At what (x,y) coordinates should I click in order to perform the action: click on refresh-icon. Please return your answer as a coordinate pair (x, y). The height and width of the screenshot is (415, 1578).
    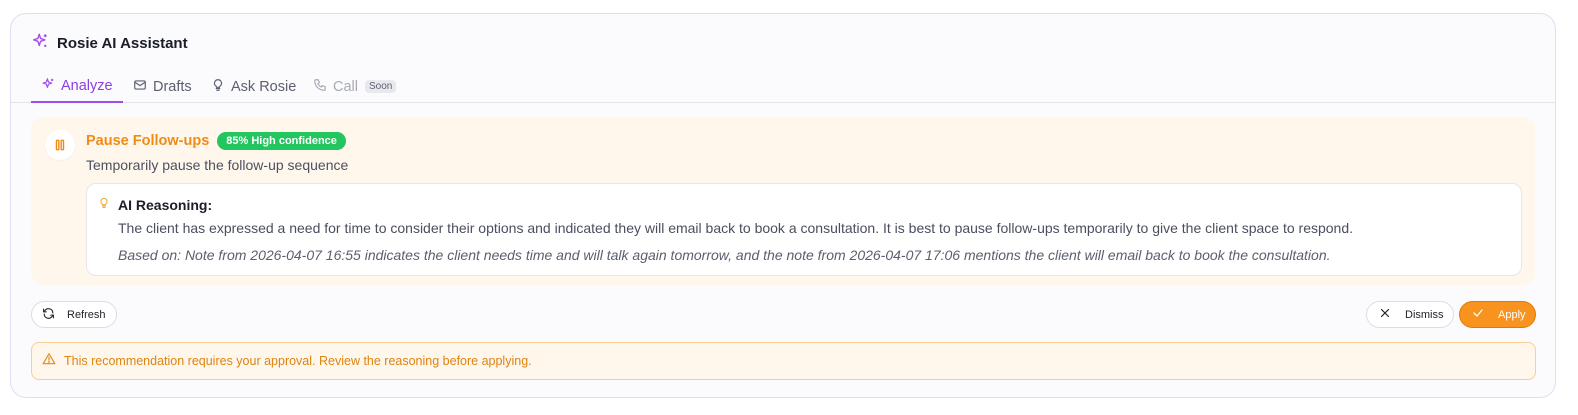
    Looking at the image, I should click on (48, 315).